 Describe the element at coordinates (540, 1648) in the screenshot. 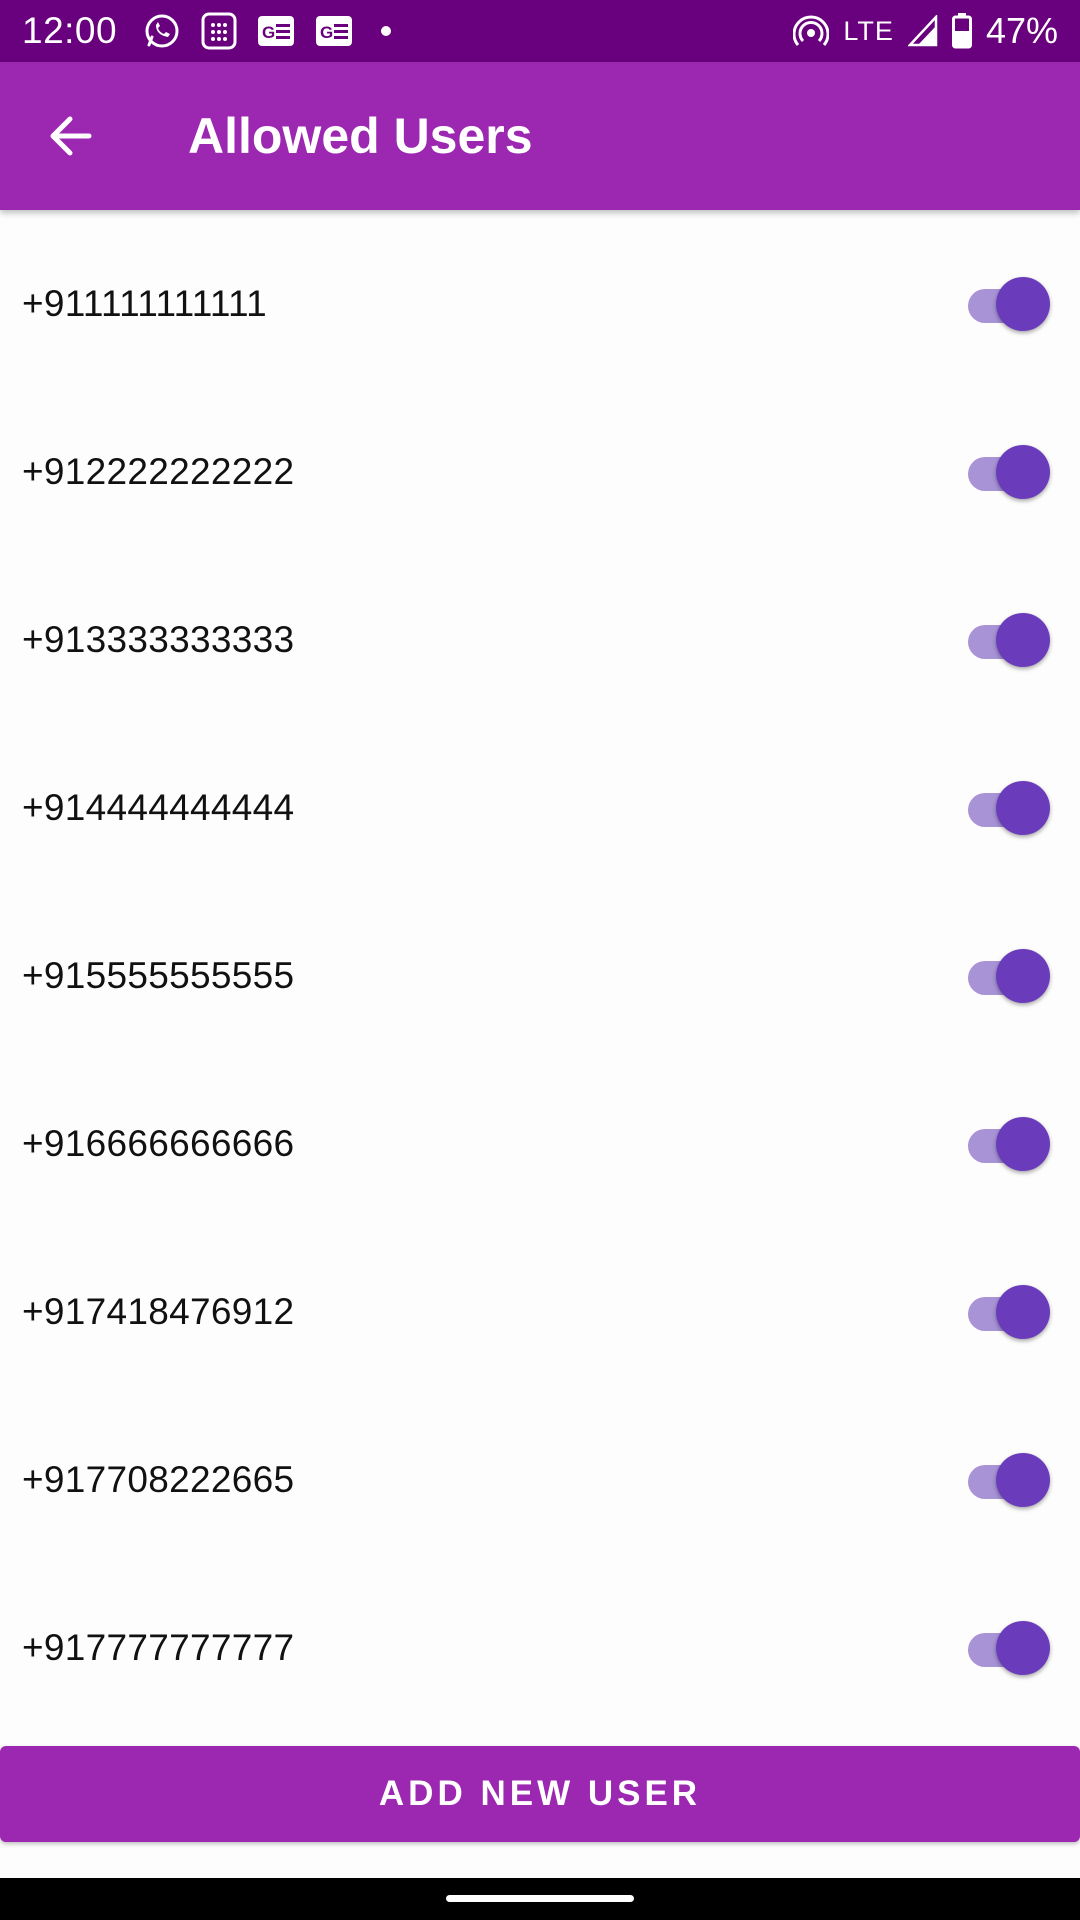

I see `user-list-item: +917777777777` at that location.